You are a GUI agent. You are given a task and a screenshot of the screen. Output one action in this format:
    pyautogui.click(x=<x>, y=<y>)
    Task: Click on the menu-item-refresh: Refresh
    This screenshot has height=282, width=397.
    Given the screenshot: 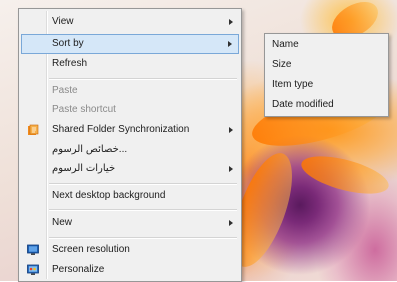 What is the action you would take?
    pyautogui.click(x=130, y=64)
    